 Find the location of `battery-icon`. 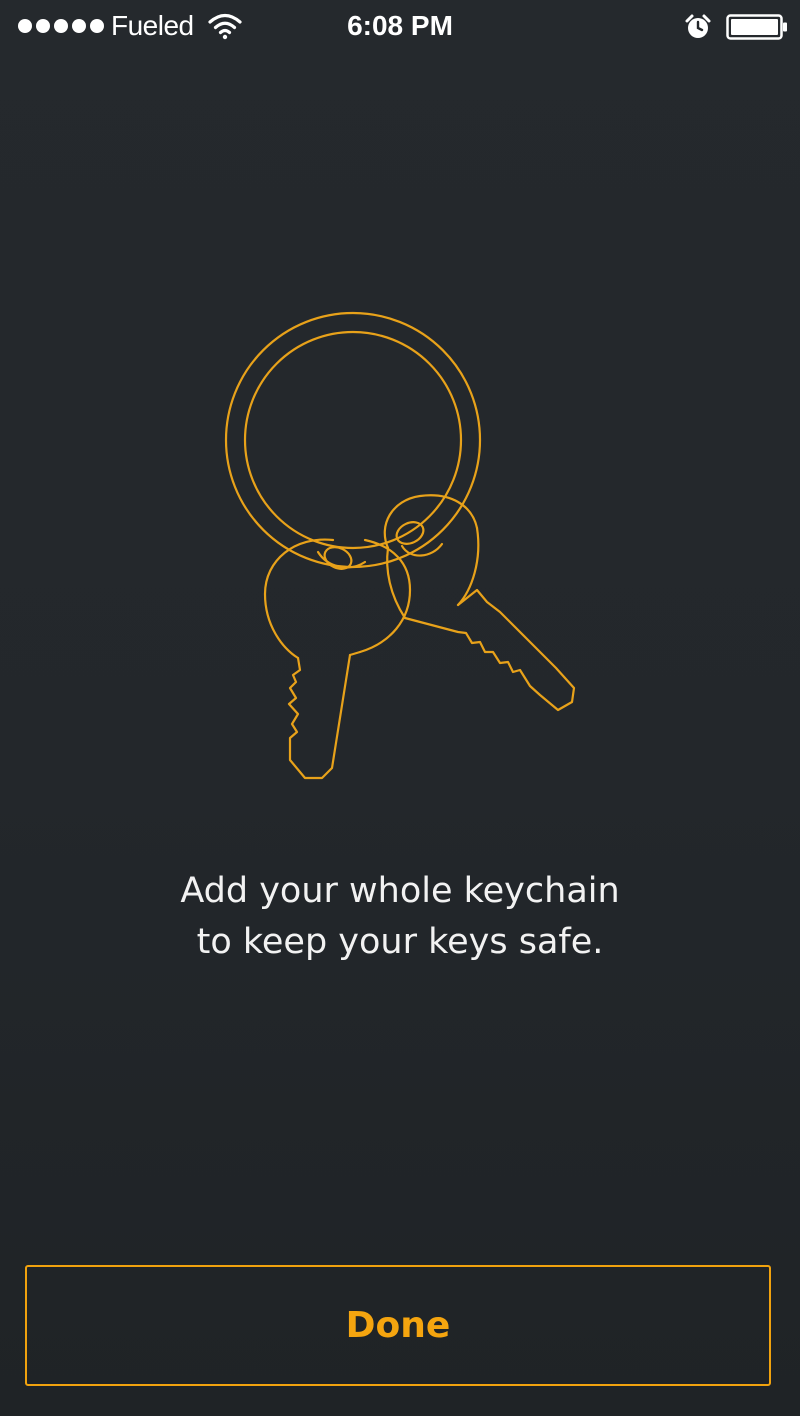

battery-icon is located at coordinates (756, 27).